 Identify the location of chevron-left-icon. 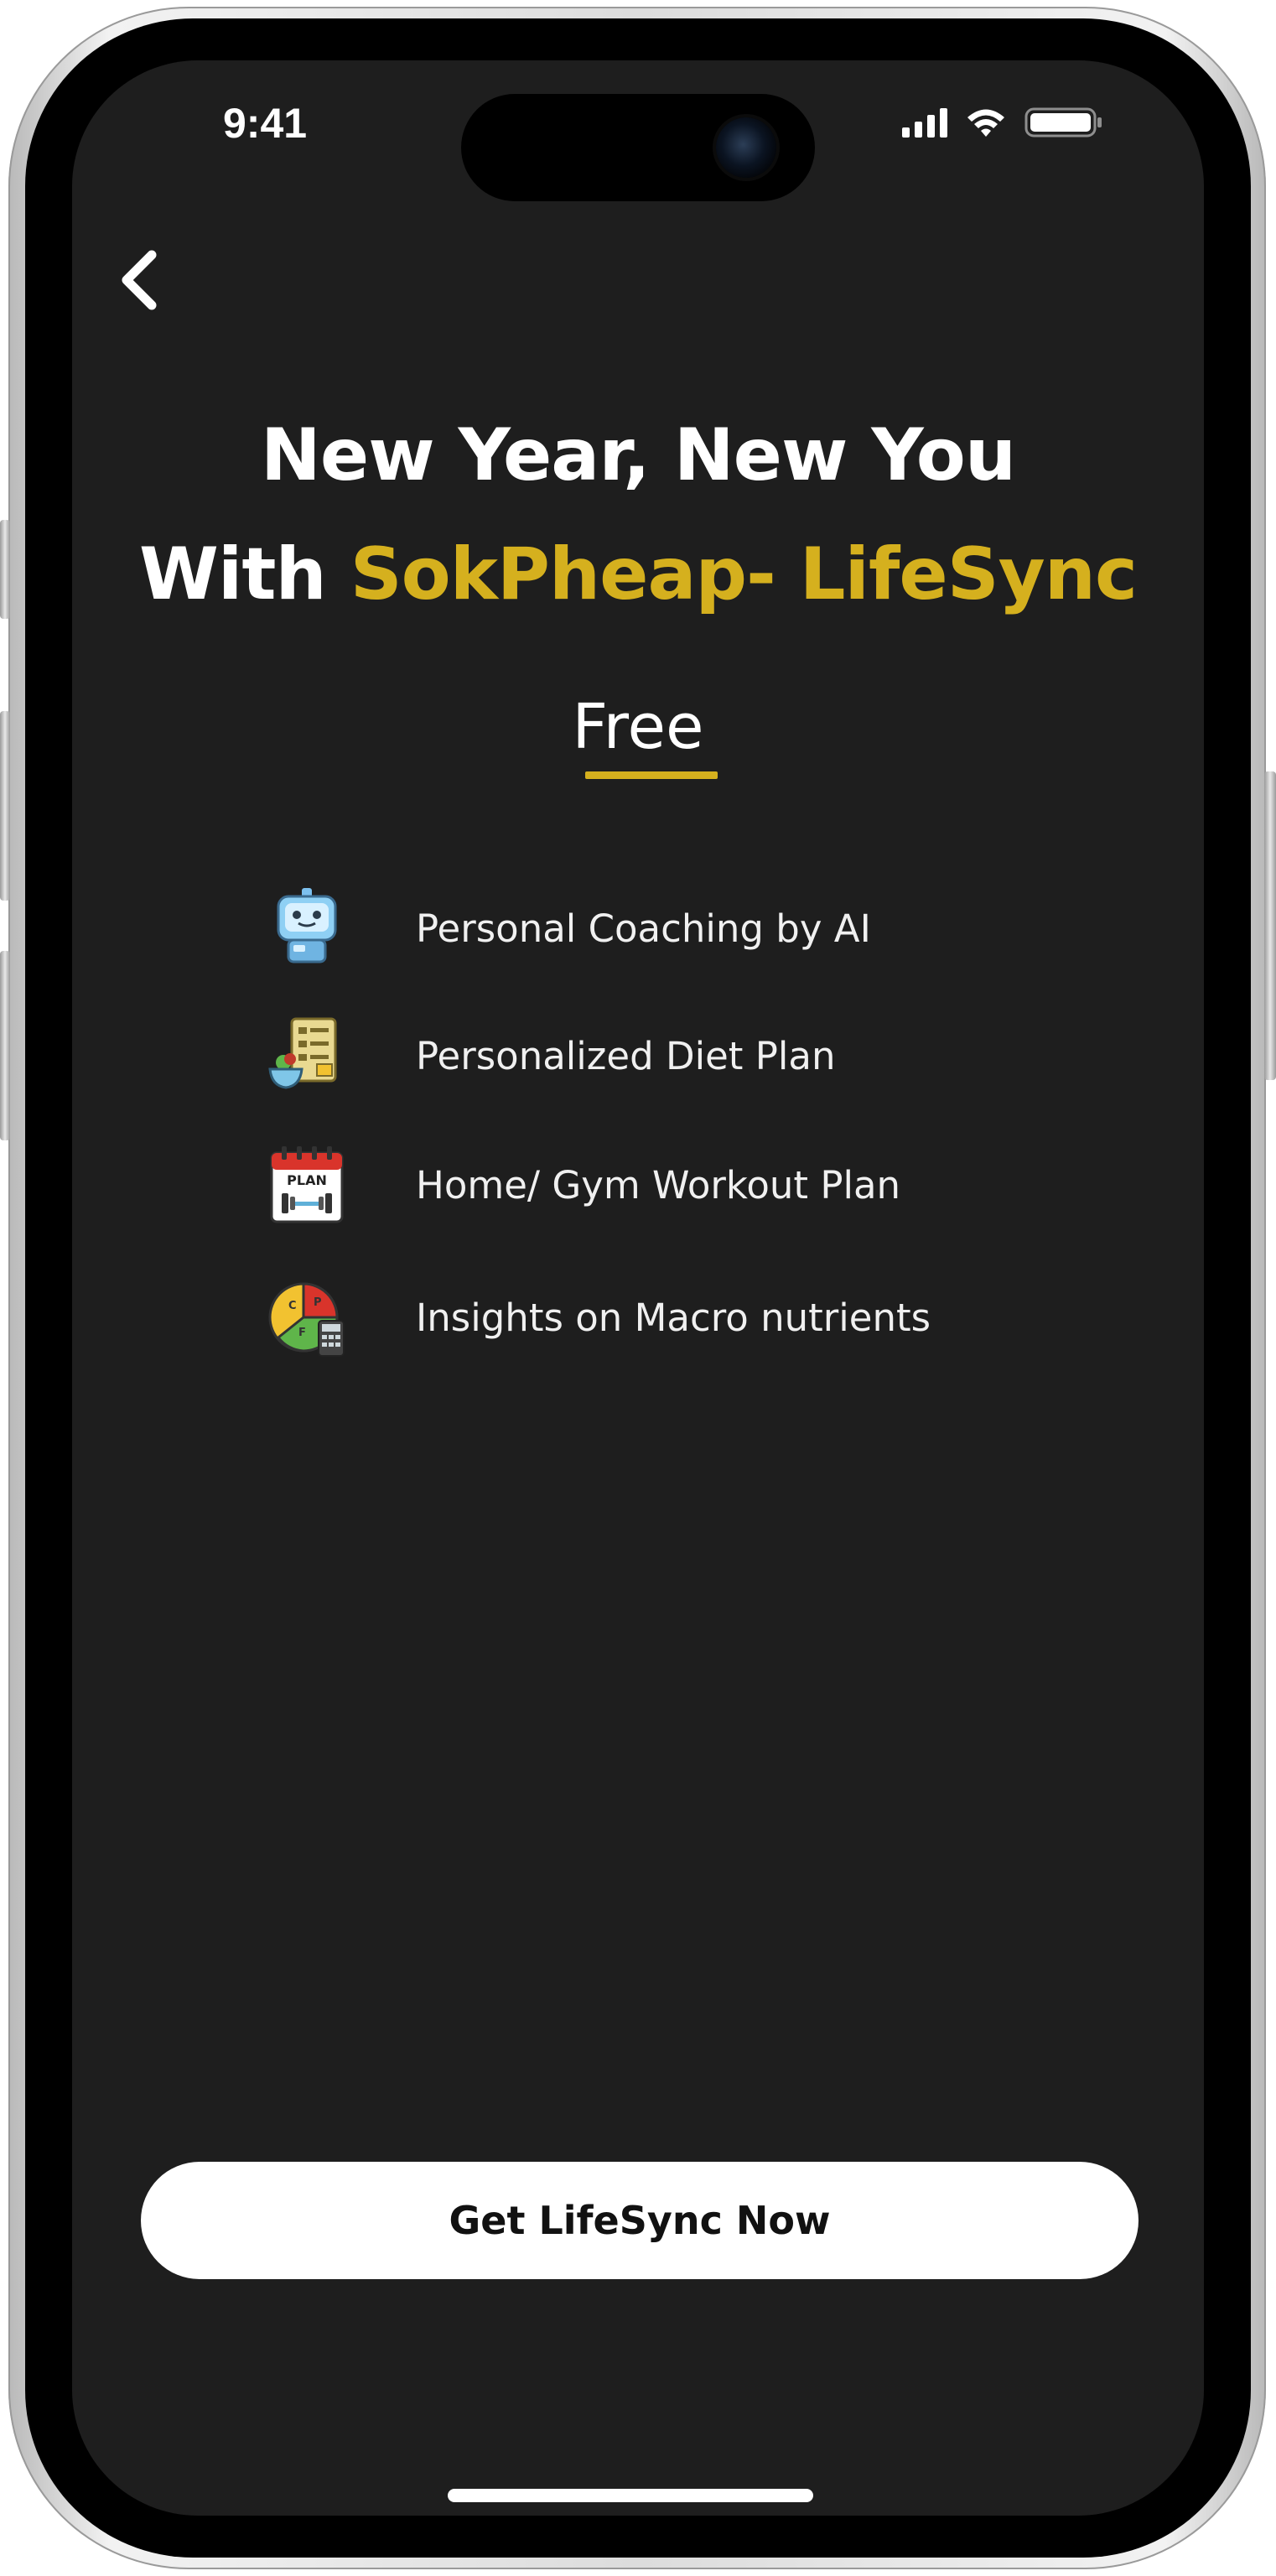
(139, 280).